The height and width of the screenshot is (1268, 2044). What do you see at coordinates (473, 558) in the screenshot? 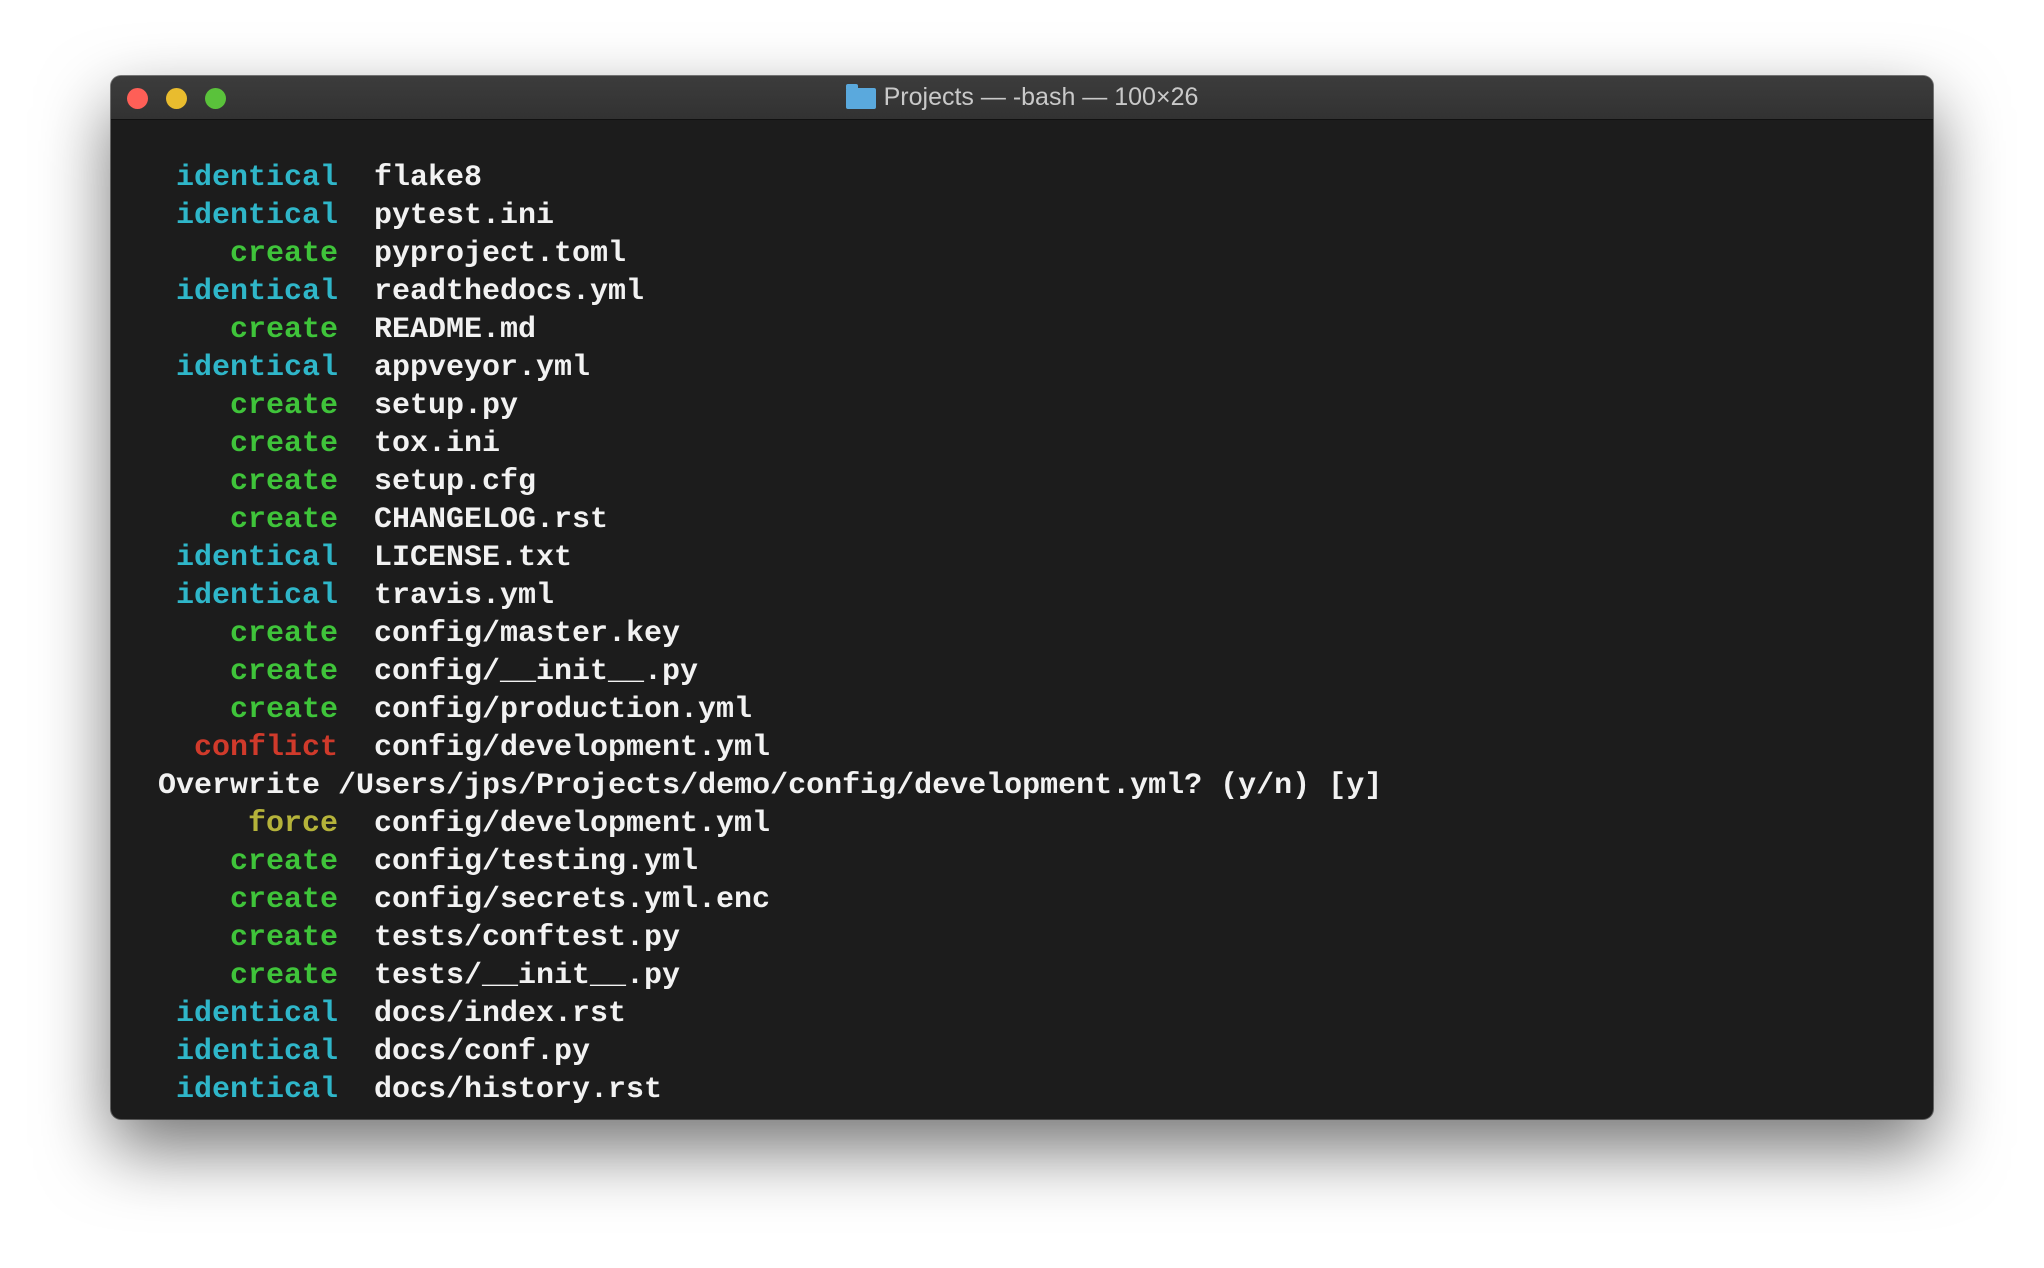
I see `file-path: LICENSE.txt` at bounding box center [473, 558].